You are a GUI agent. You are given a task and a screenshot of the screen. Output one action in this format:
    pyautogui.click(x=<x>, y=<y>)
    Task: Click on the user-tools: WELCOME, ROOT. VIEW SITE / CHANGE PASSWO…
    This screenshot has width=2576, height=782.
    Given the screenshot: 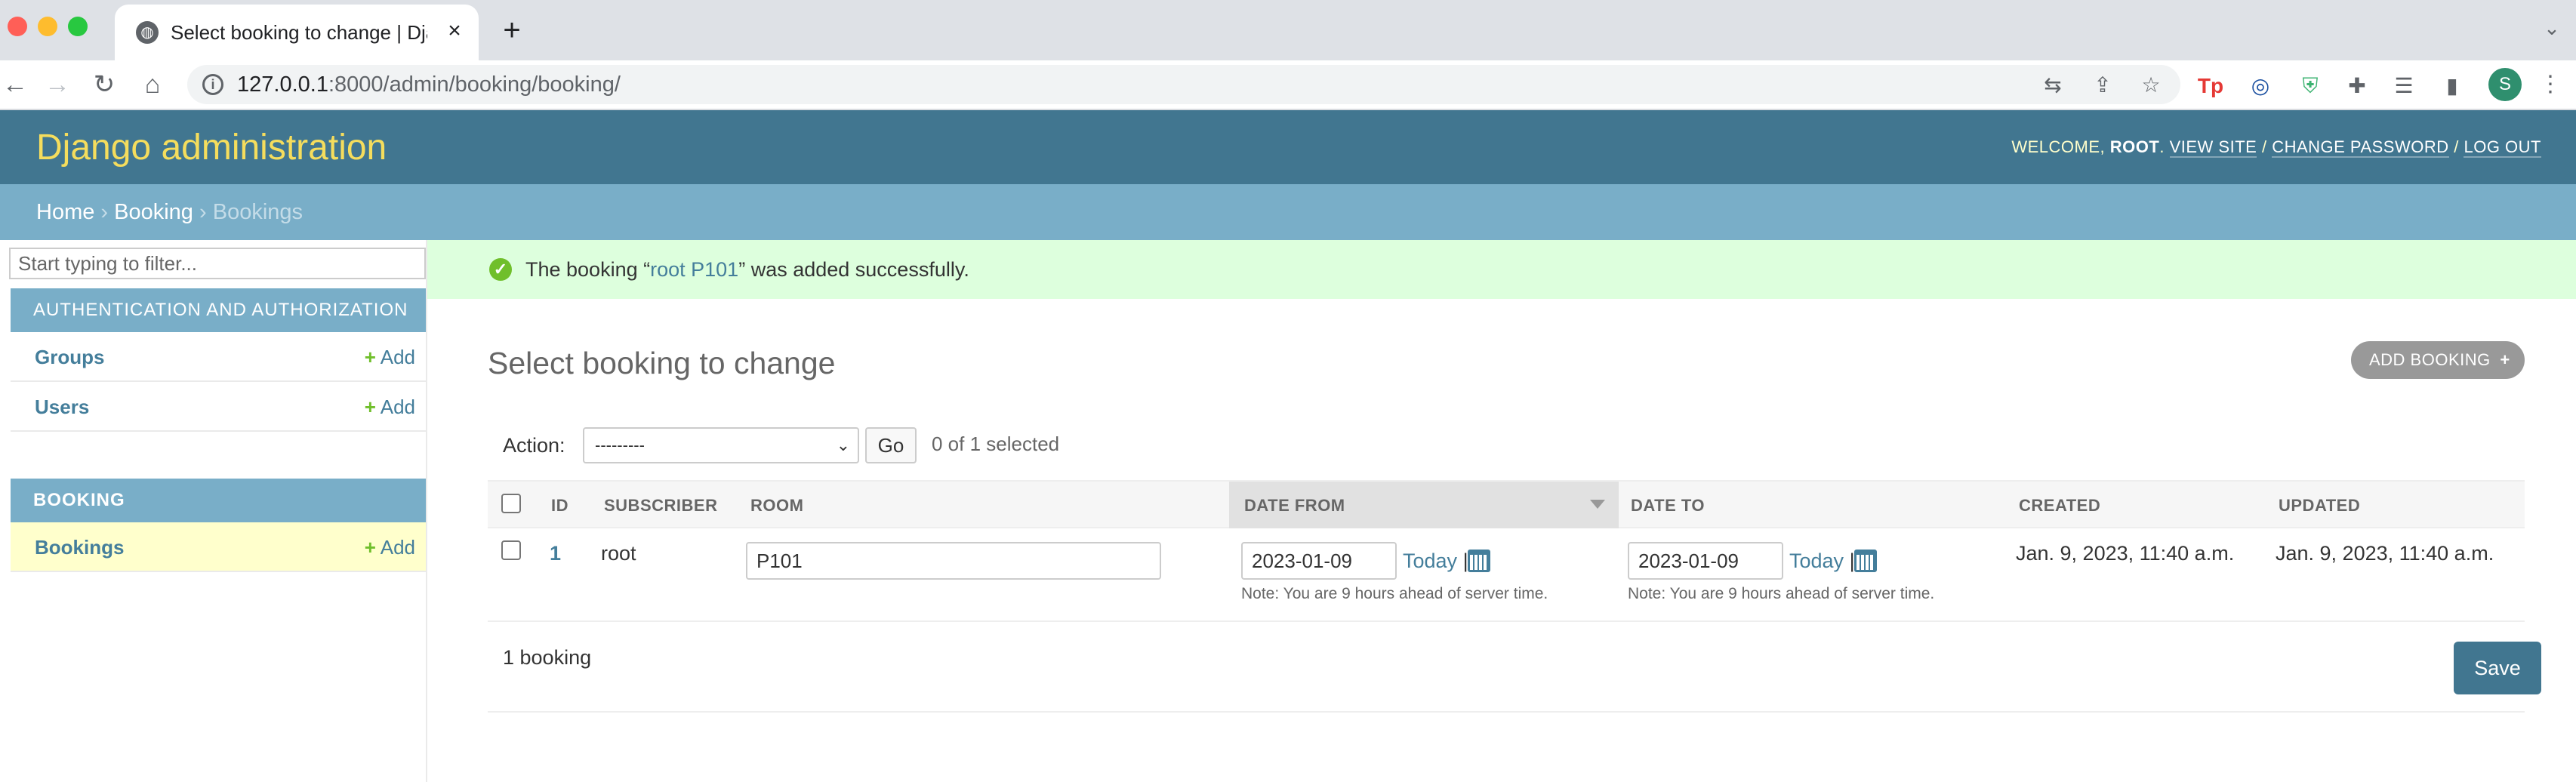 What is the action you would take?
    pyautogui.click(x=2276, y=147)
    